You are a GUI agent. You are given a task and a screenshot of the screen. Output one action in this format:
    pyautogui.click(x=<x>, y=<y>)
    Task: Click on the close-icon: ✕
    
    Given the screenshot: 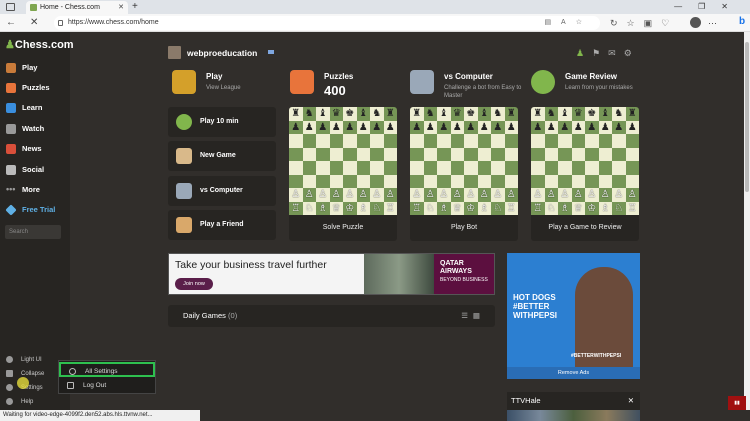 What is the action you would take?
    pyautogui.click(x=631, y=401)
    